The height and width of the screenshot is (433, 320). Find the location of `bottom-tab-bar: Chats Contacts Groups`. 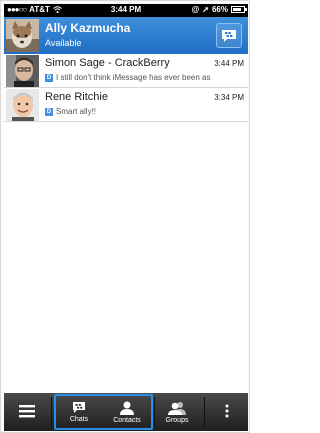

bottom-tab-bar: Chats Contacts Groups is located at coordinates (126, 412).